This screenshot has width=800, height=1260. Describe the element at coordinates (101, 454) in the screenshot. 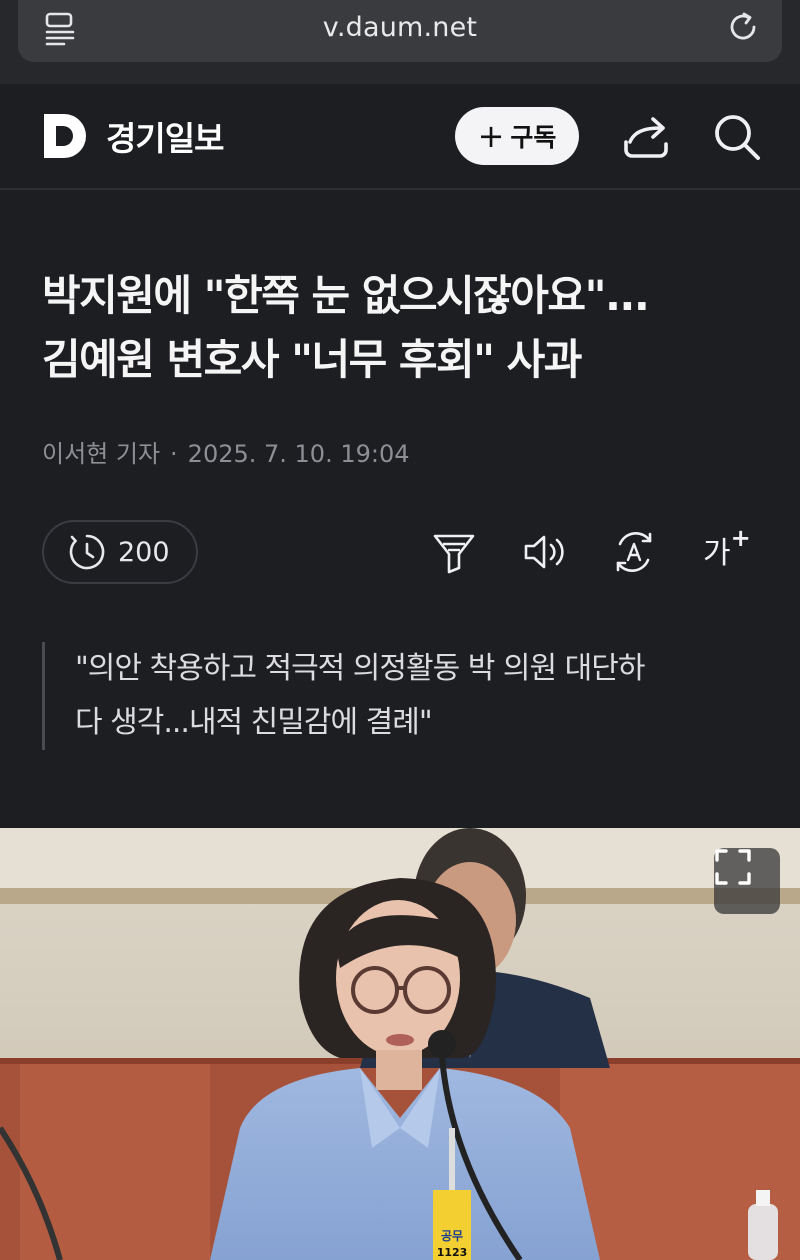

I see `author-name: 이서현 기자` at that location.